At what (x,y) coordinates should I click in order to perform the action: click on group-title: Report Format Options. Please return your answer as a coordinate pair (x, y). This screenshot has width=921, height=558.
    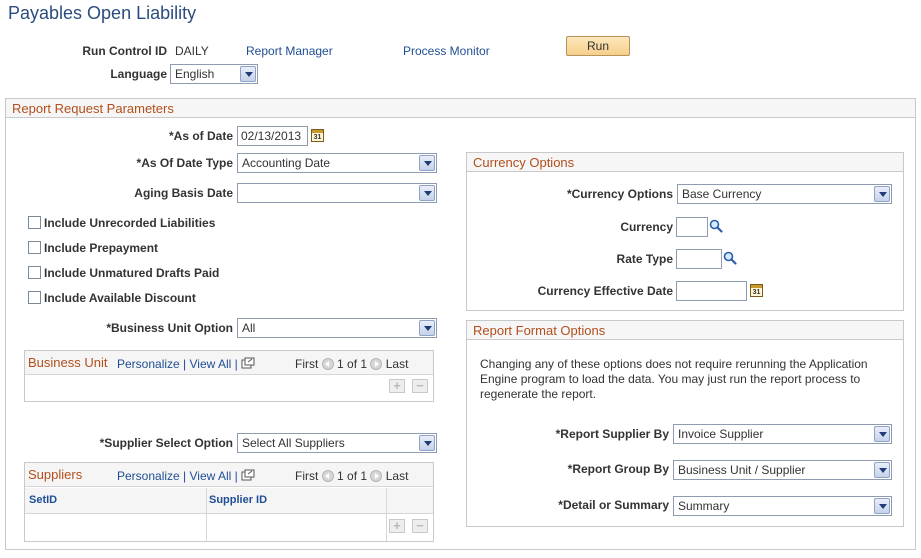
    Looking at the image, I should click on (539, 330).